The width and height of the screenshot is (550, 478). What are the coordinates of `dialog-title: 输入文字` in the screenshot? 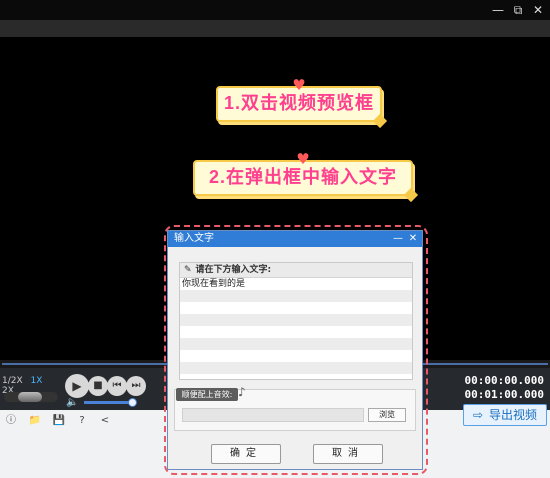 It's located at (194, 238).